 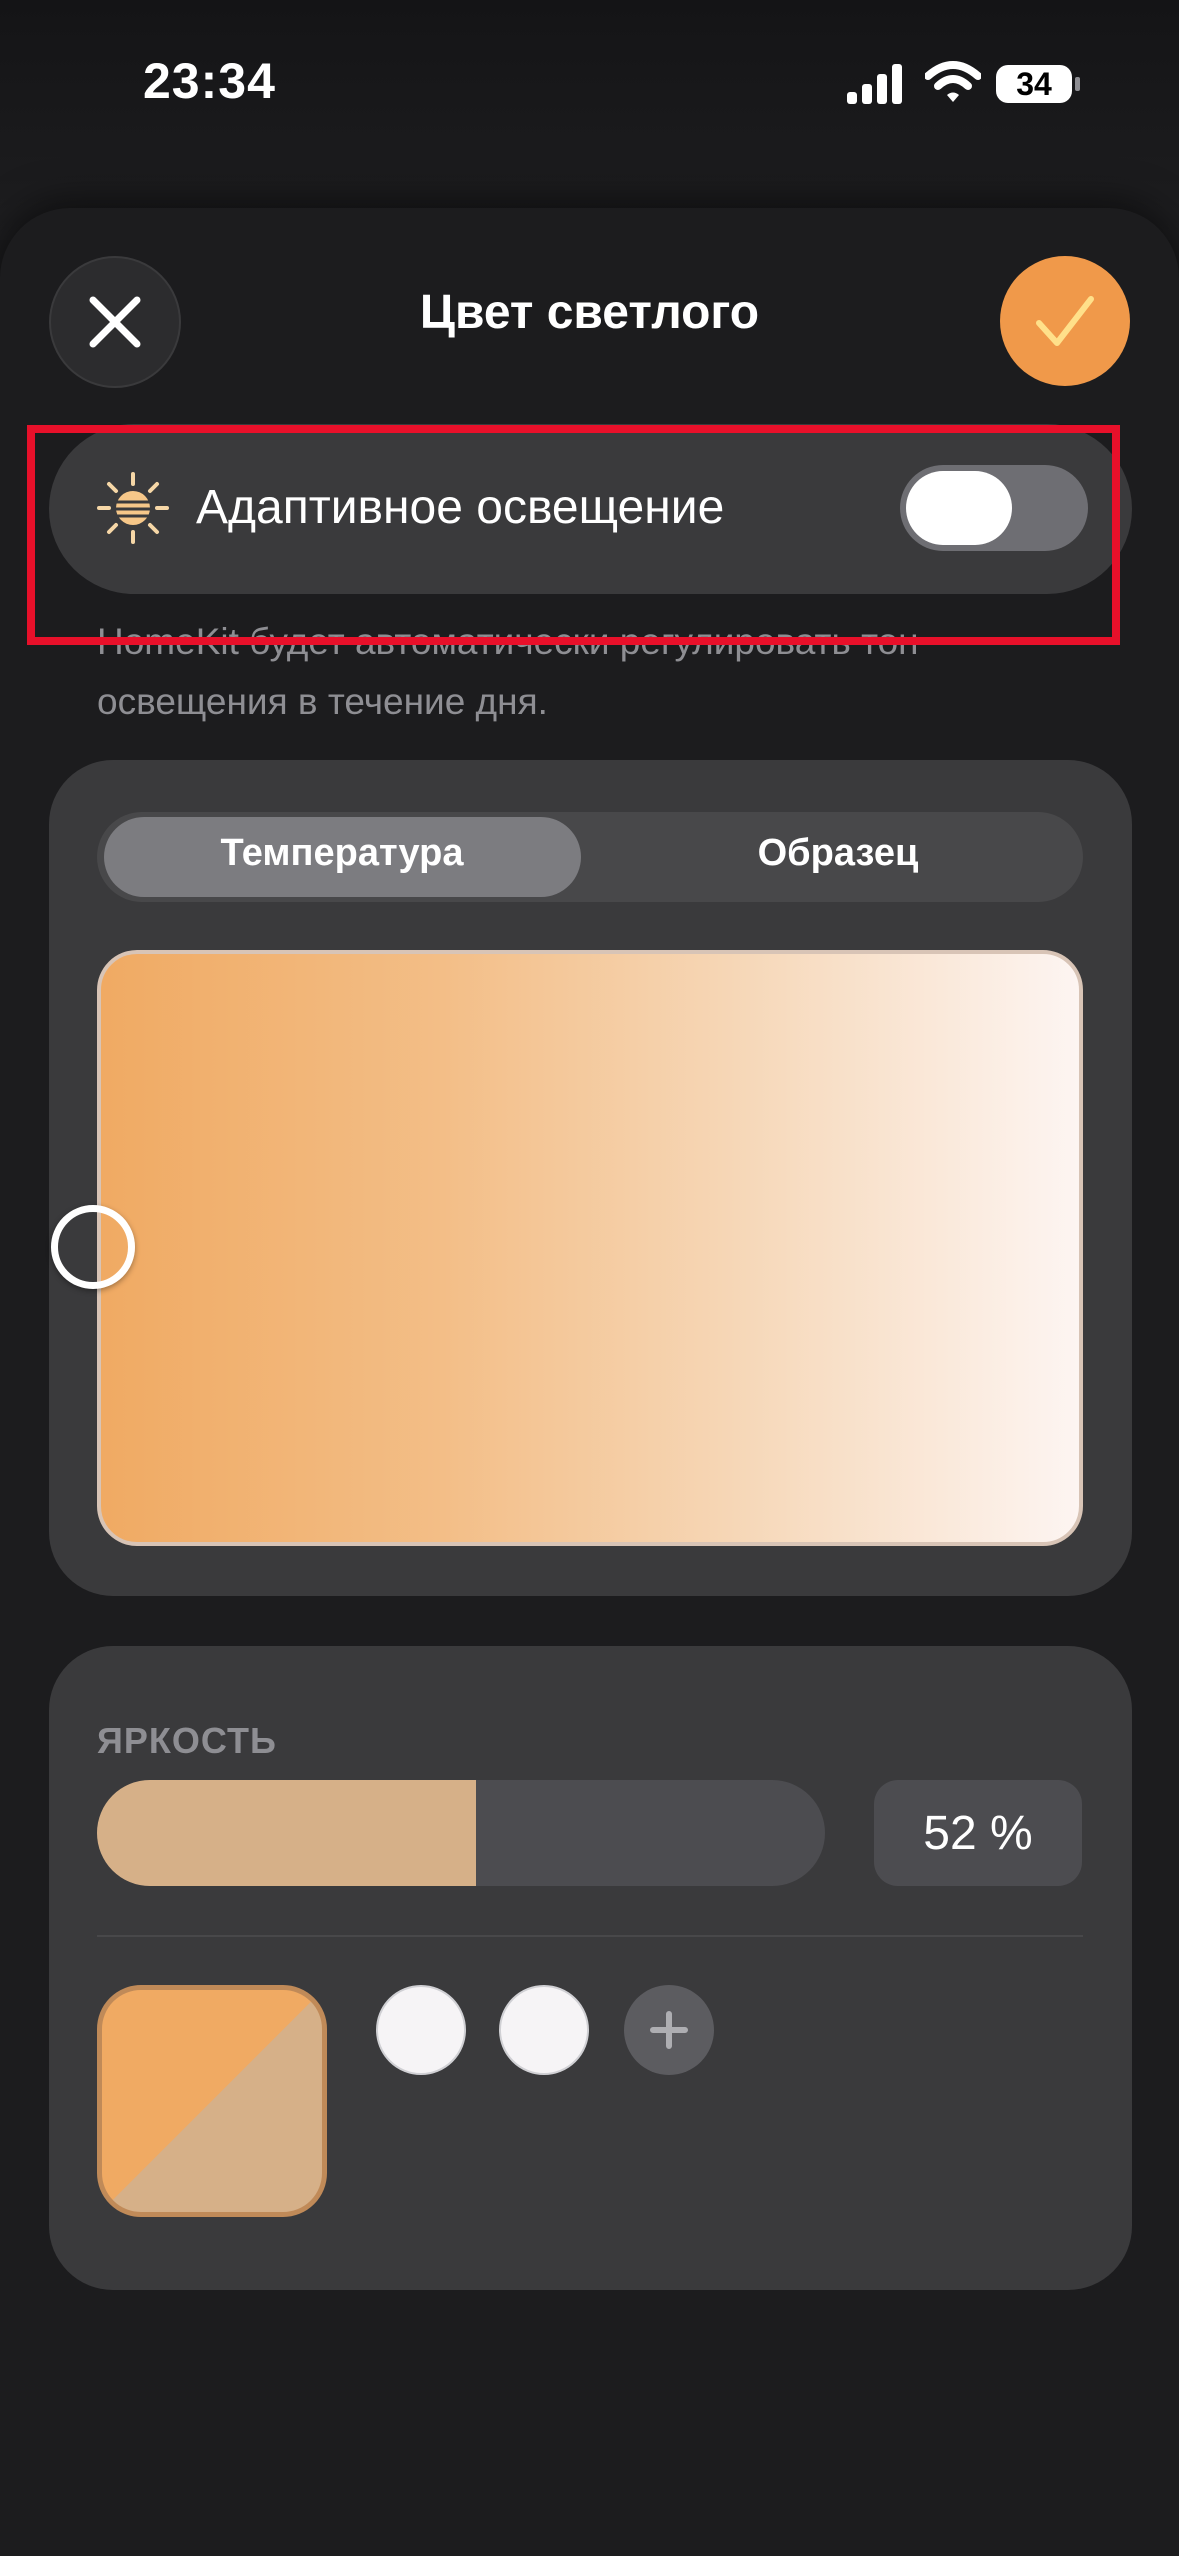 I want to click on tab-temperature: Температура, so click(x=342, y=853).